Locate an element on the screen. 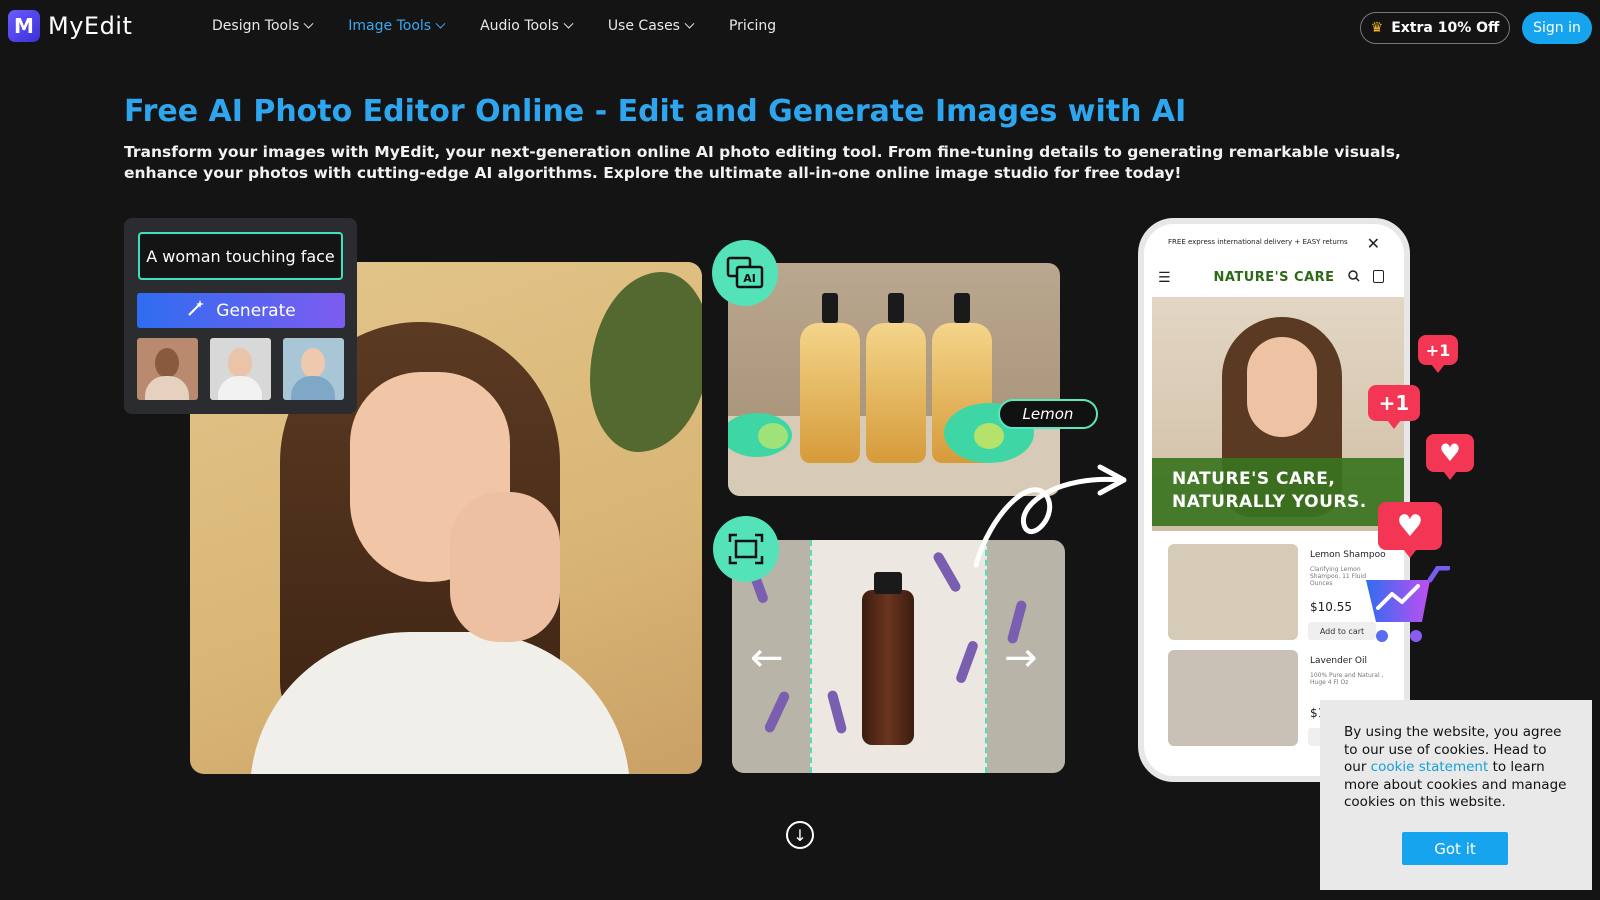  generate-button: Generate is located at coordinates (241, 310).